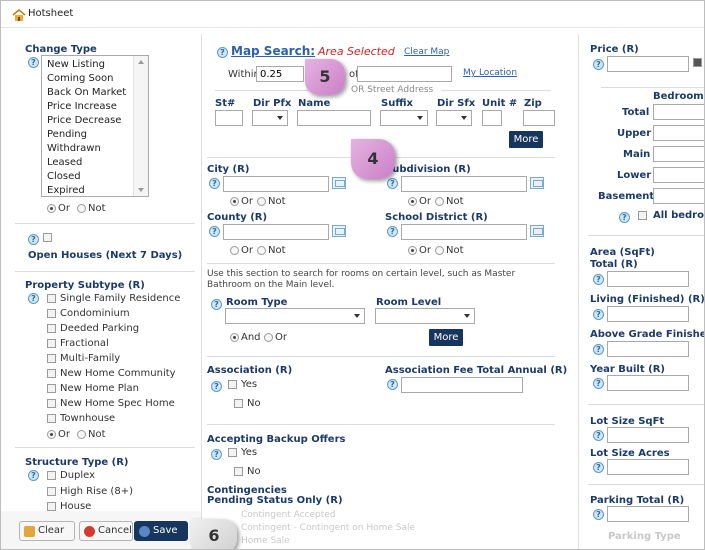 This screenshot has height=550, width=705. What do you see at coordinates (404, 118) in the screenshot?
I see `suffix-select` at bounding box center [404, 118].